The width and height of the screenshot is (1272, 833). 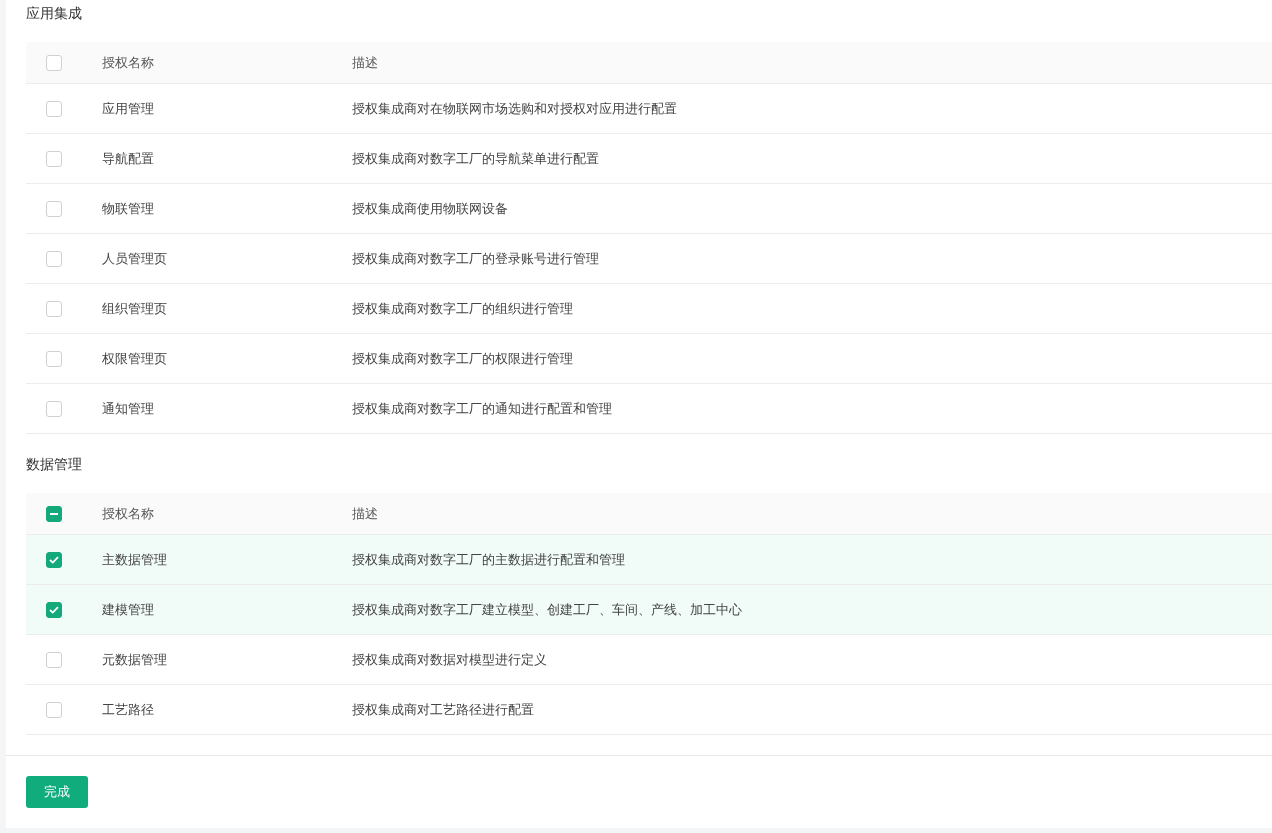 I want to click on section-title: 应用集成, so click(x=54, y=13).